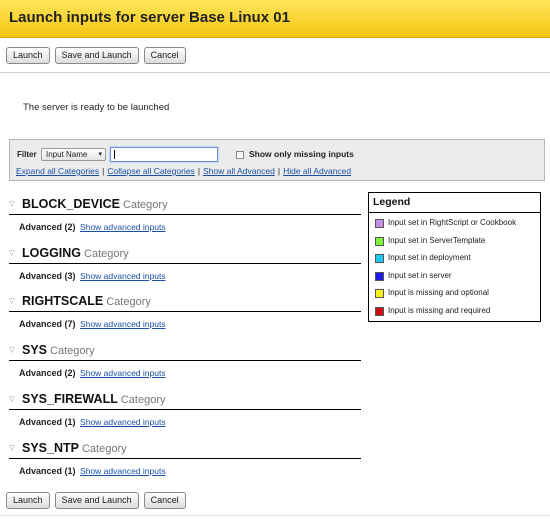 This screenshot has width=550, height=521. What do you see at coordinates (239, 171) in the screenshot?
I see `show-all-advanced-link: Show all Advanced` at bounding box center [239, 171].